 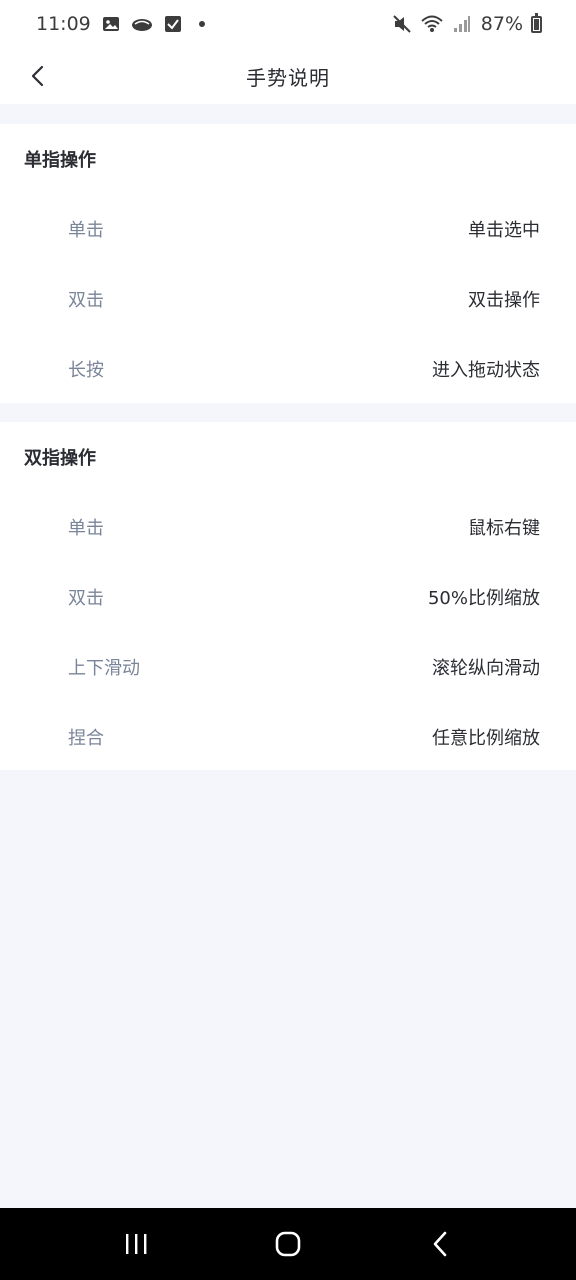 What do you see at coordinates (142, 24) in the screenshot?
I see `cloud-icon` at bounding box center [142, 24].